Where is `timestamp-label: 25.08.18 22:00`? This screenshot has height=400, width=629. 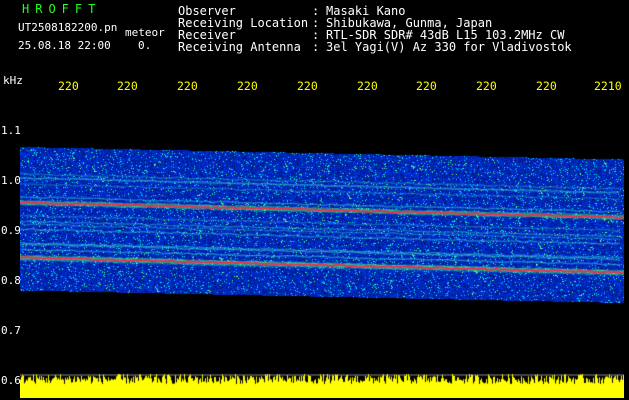
timestamp-label: 25.08.18 22:00 is located at coordinates (64, 45).